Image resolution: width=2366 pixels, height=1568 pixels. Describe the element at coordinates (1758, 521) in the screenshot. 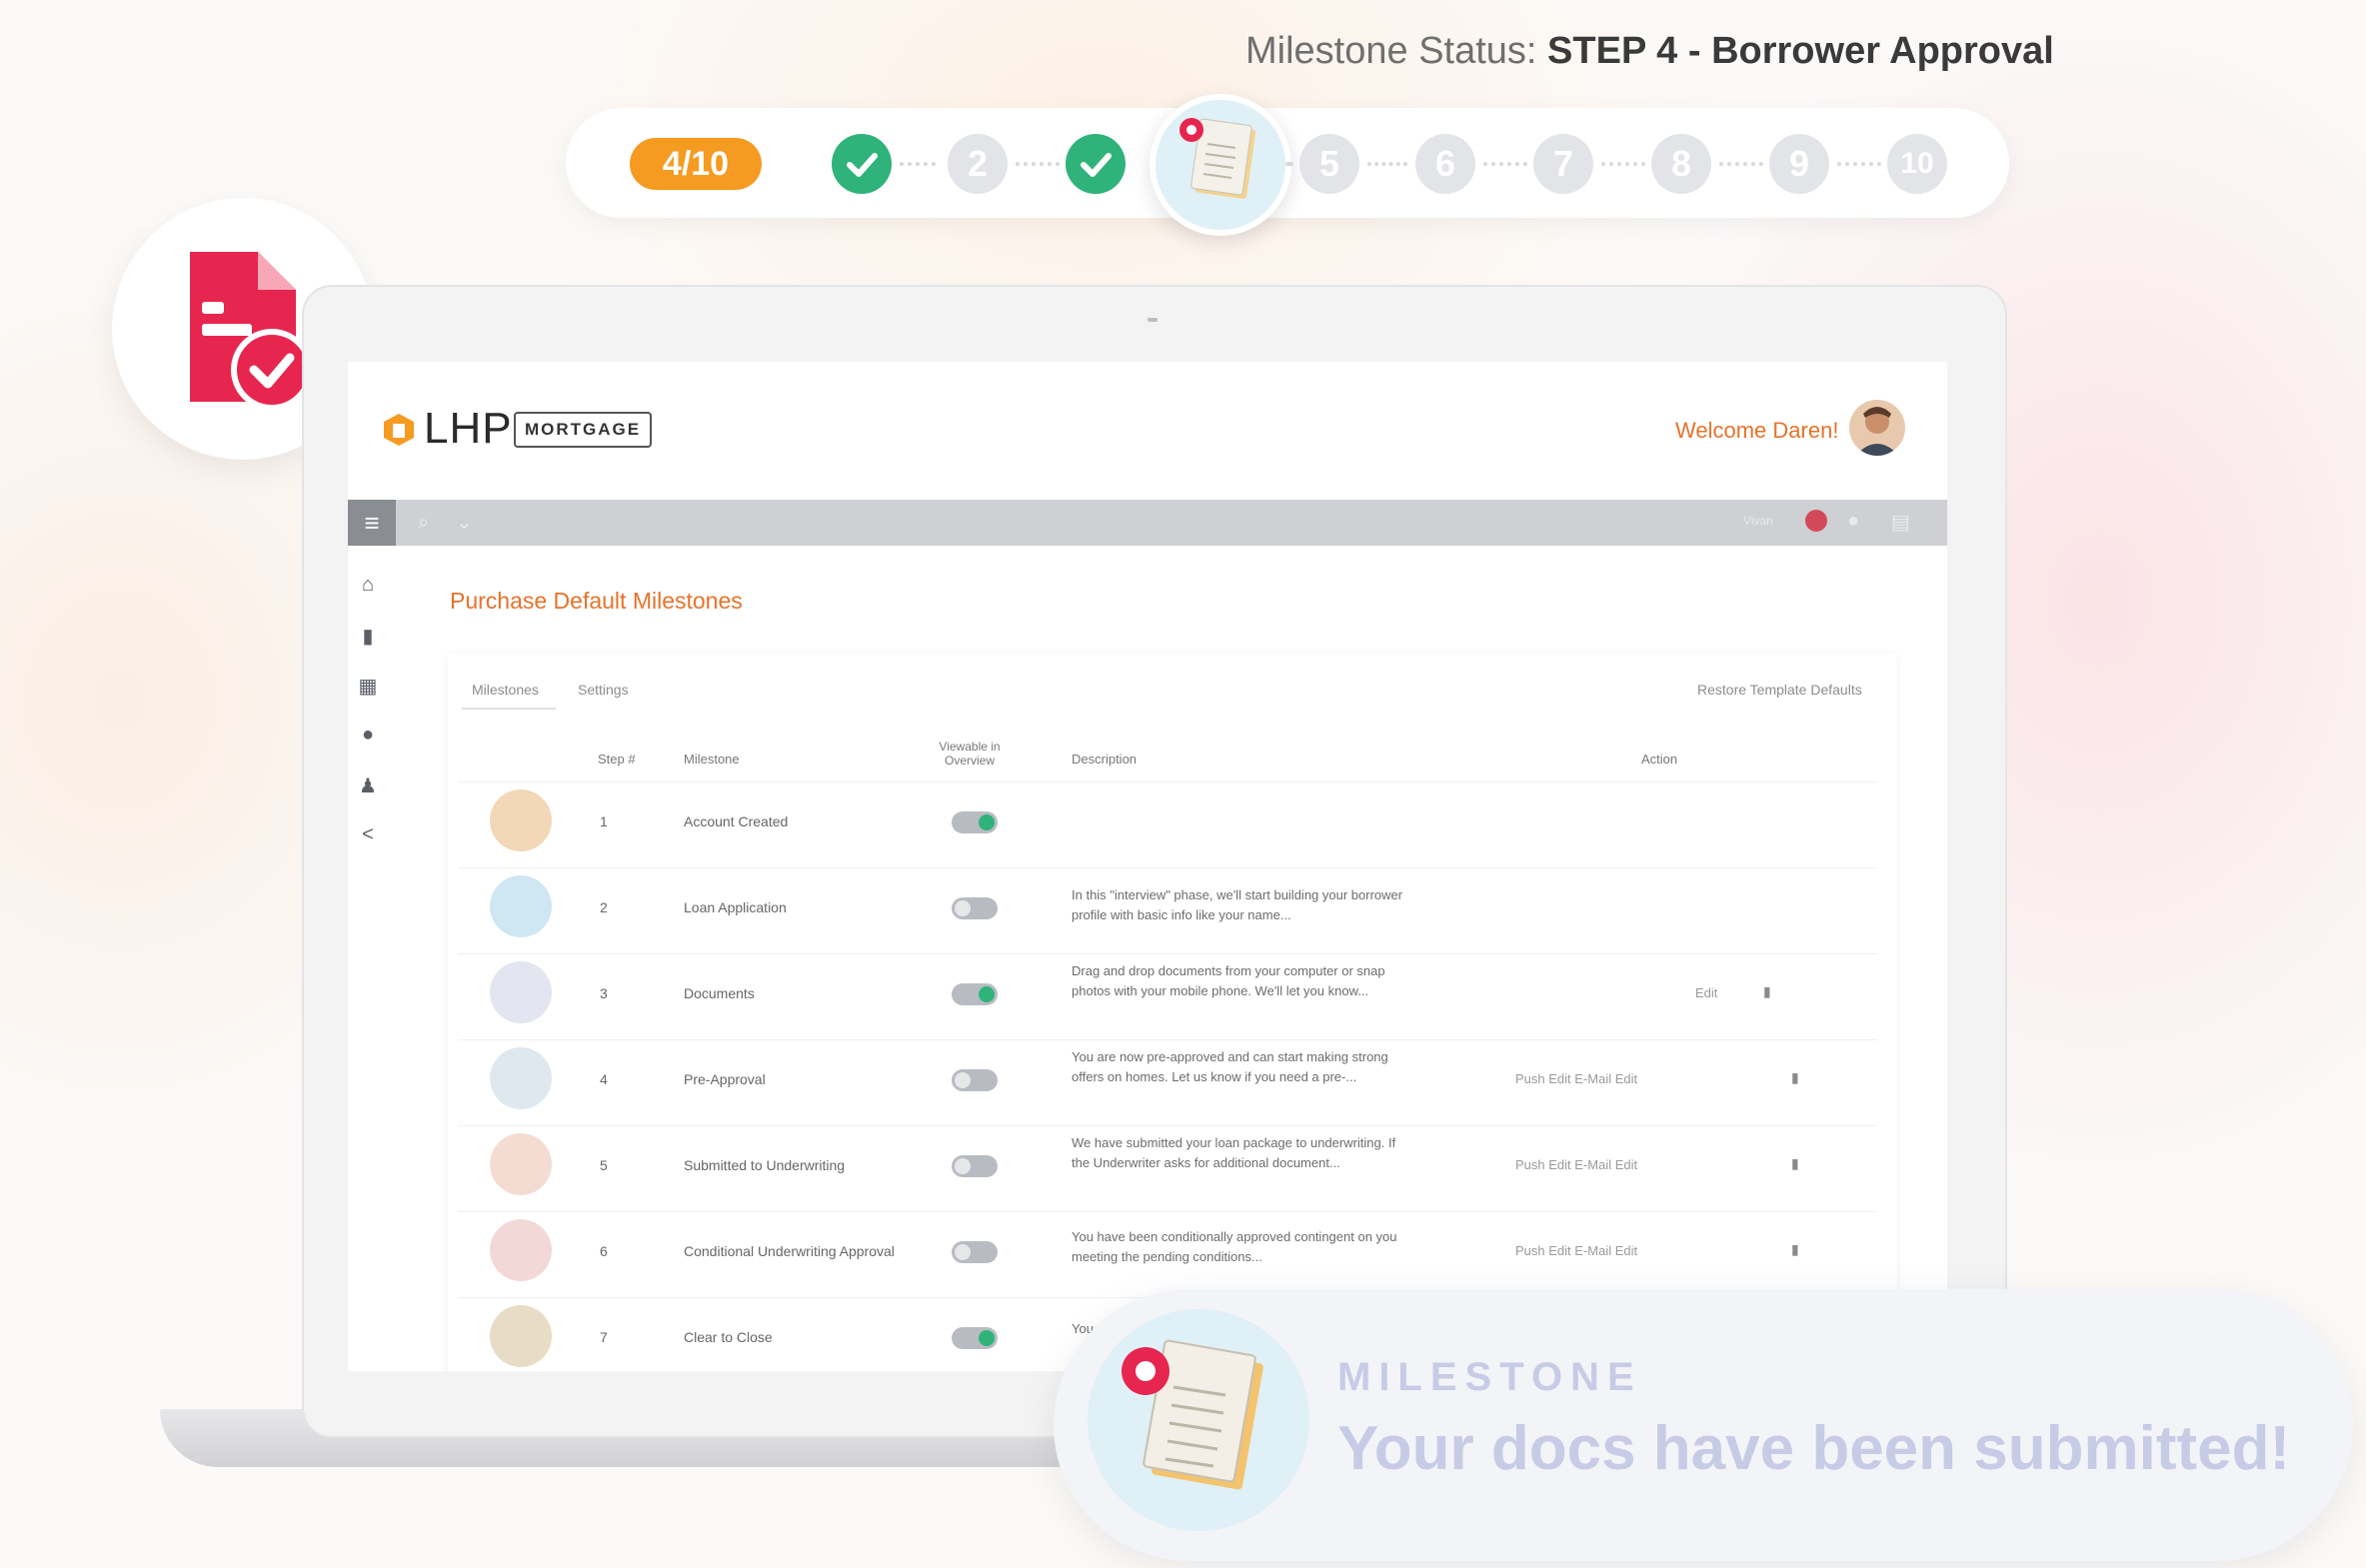

I see `toolbar-user-label: Vivan` at that location.